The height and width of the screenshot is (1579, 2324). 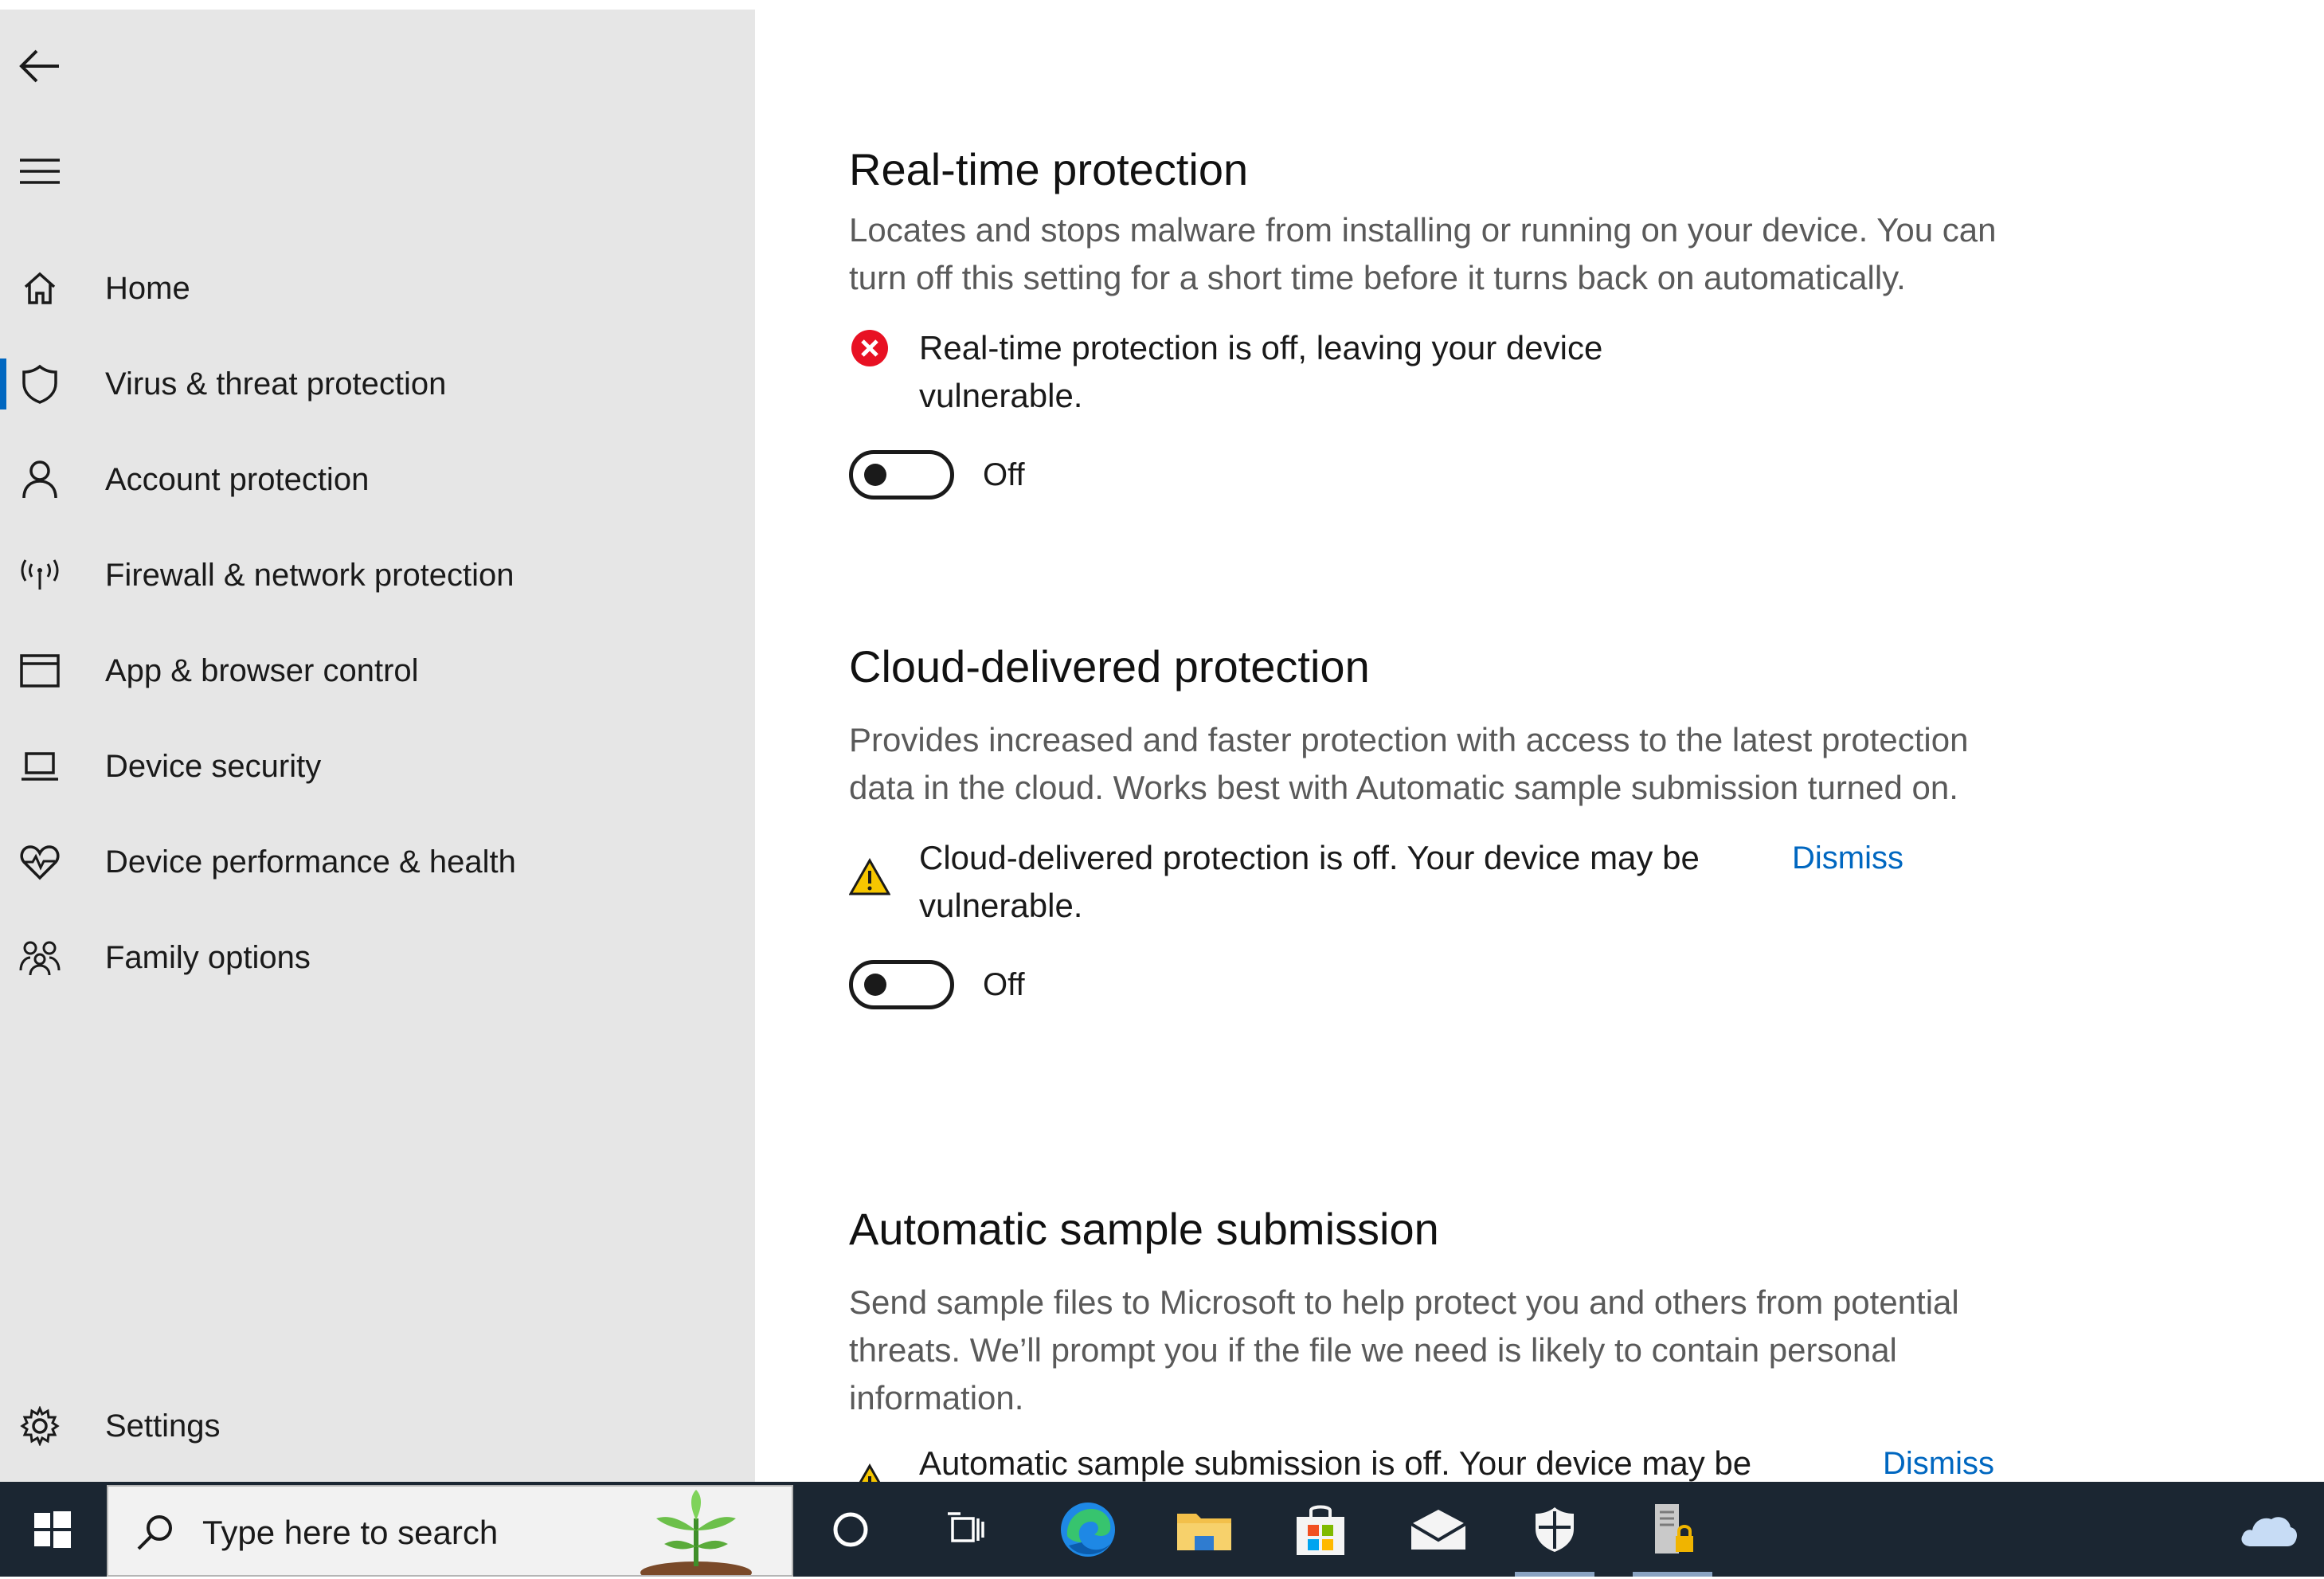 What do you see at coordinates (40, 862) in the screenshot?
I see `heart-icon` at bounding box center [40, 862].